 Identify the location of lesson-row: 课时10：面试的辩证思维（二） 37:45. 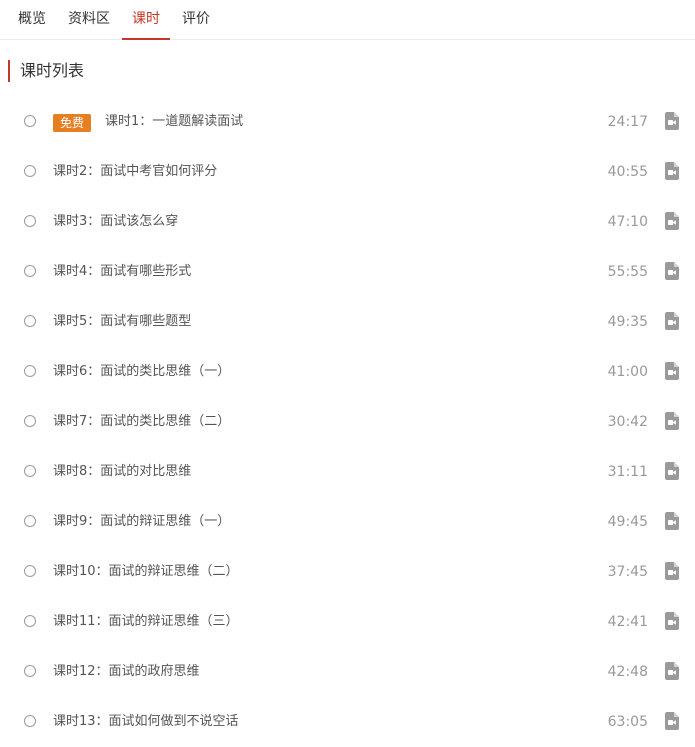
(347, 572).